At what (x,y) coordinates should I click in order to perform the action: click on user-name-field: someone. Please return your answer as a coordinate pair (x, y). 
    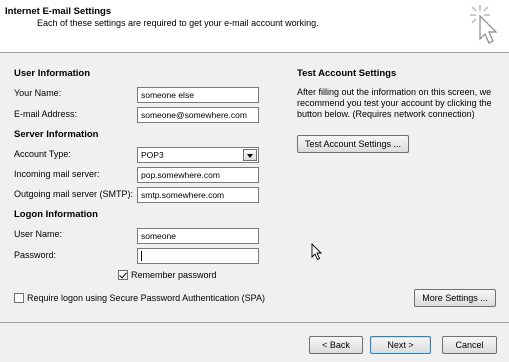
    Looking at the image, I should click on (198, 236).